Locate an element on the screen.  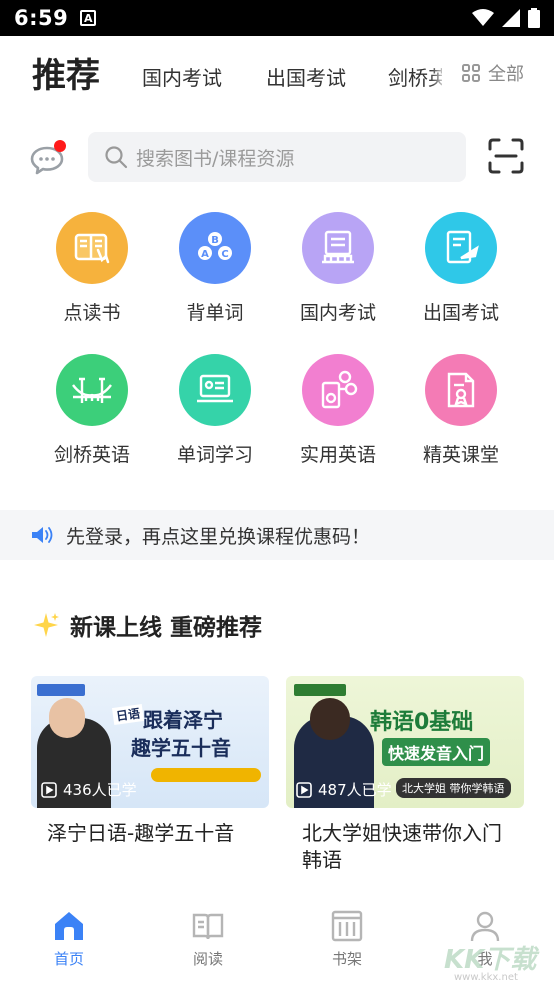
banner-tag: 日语 is located at coordinates (128, 714).